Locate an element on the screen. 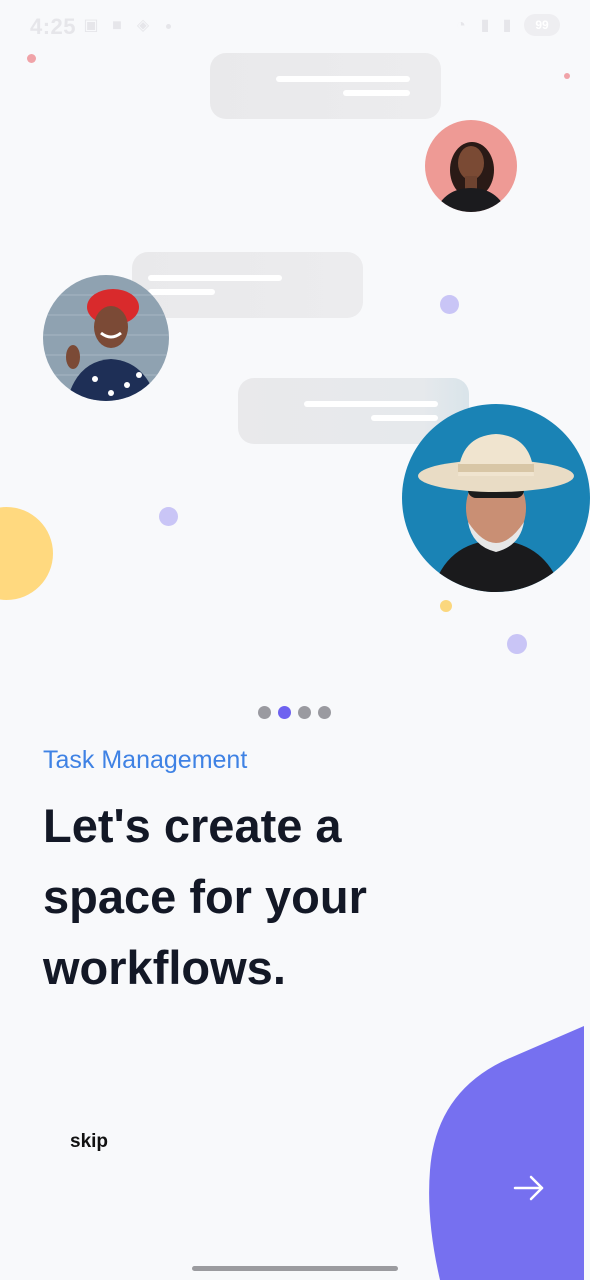 Image resolution: width=590 pixels, height=1280 pixels. avatar-woman-redhair-graphic is located at coordinates (106, 338).